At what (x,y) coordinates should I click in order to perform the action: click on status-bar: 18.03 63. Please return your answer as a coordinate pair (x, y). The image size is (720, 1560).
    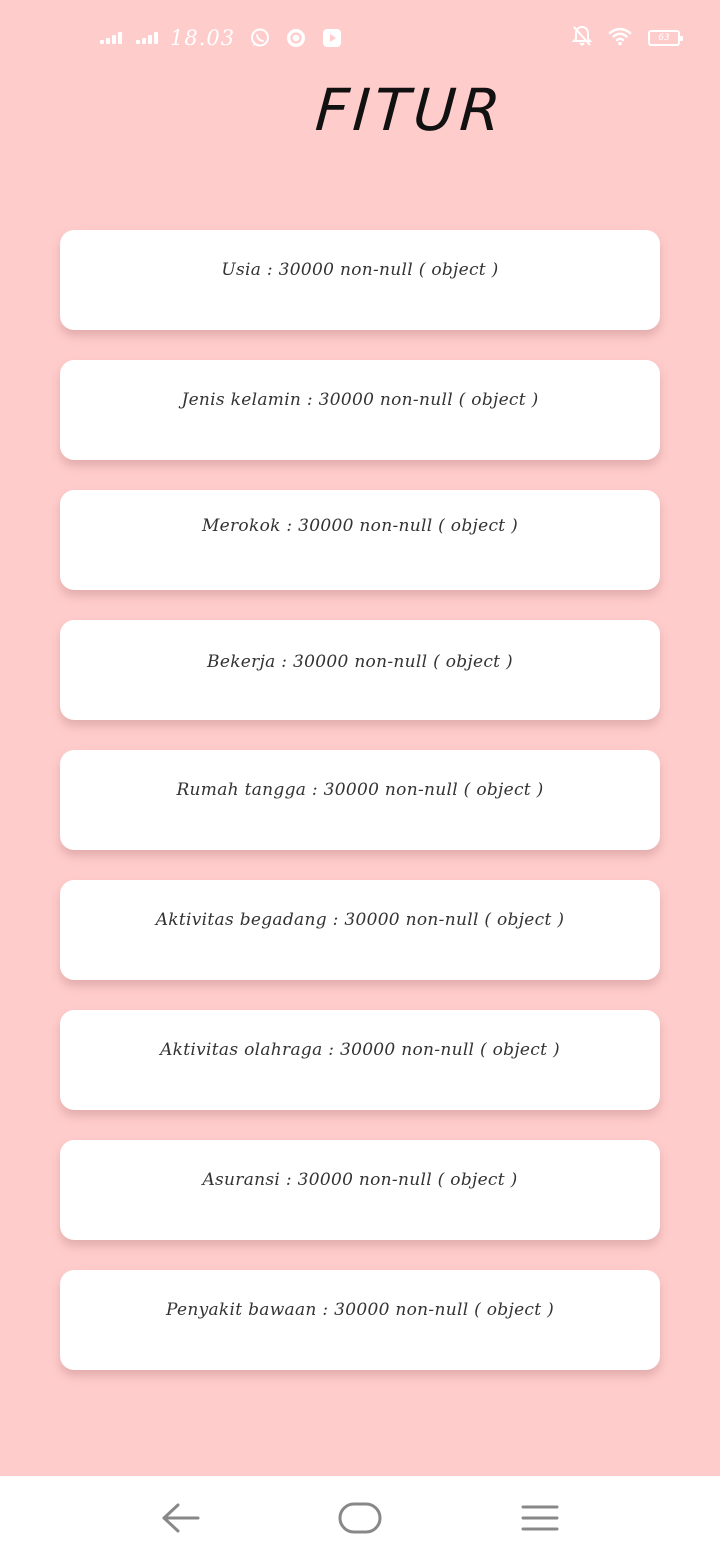
    Looking at the image, I should click on (360, 38).